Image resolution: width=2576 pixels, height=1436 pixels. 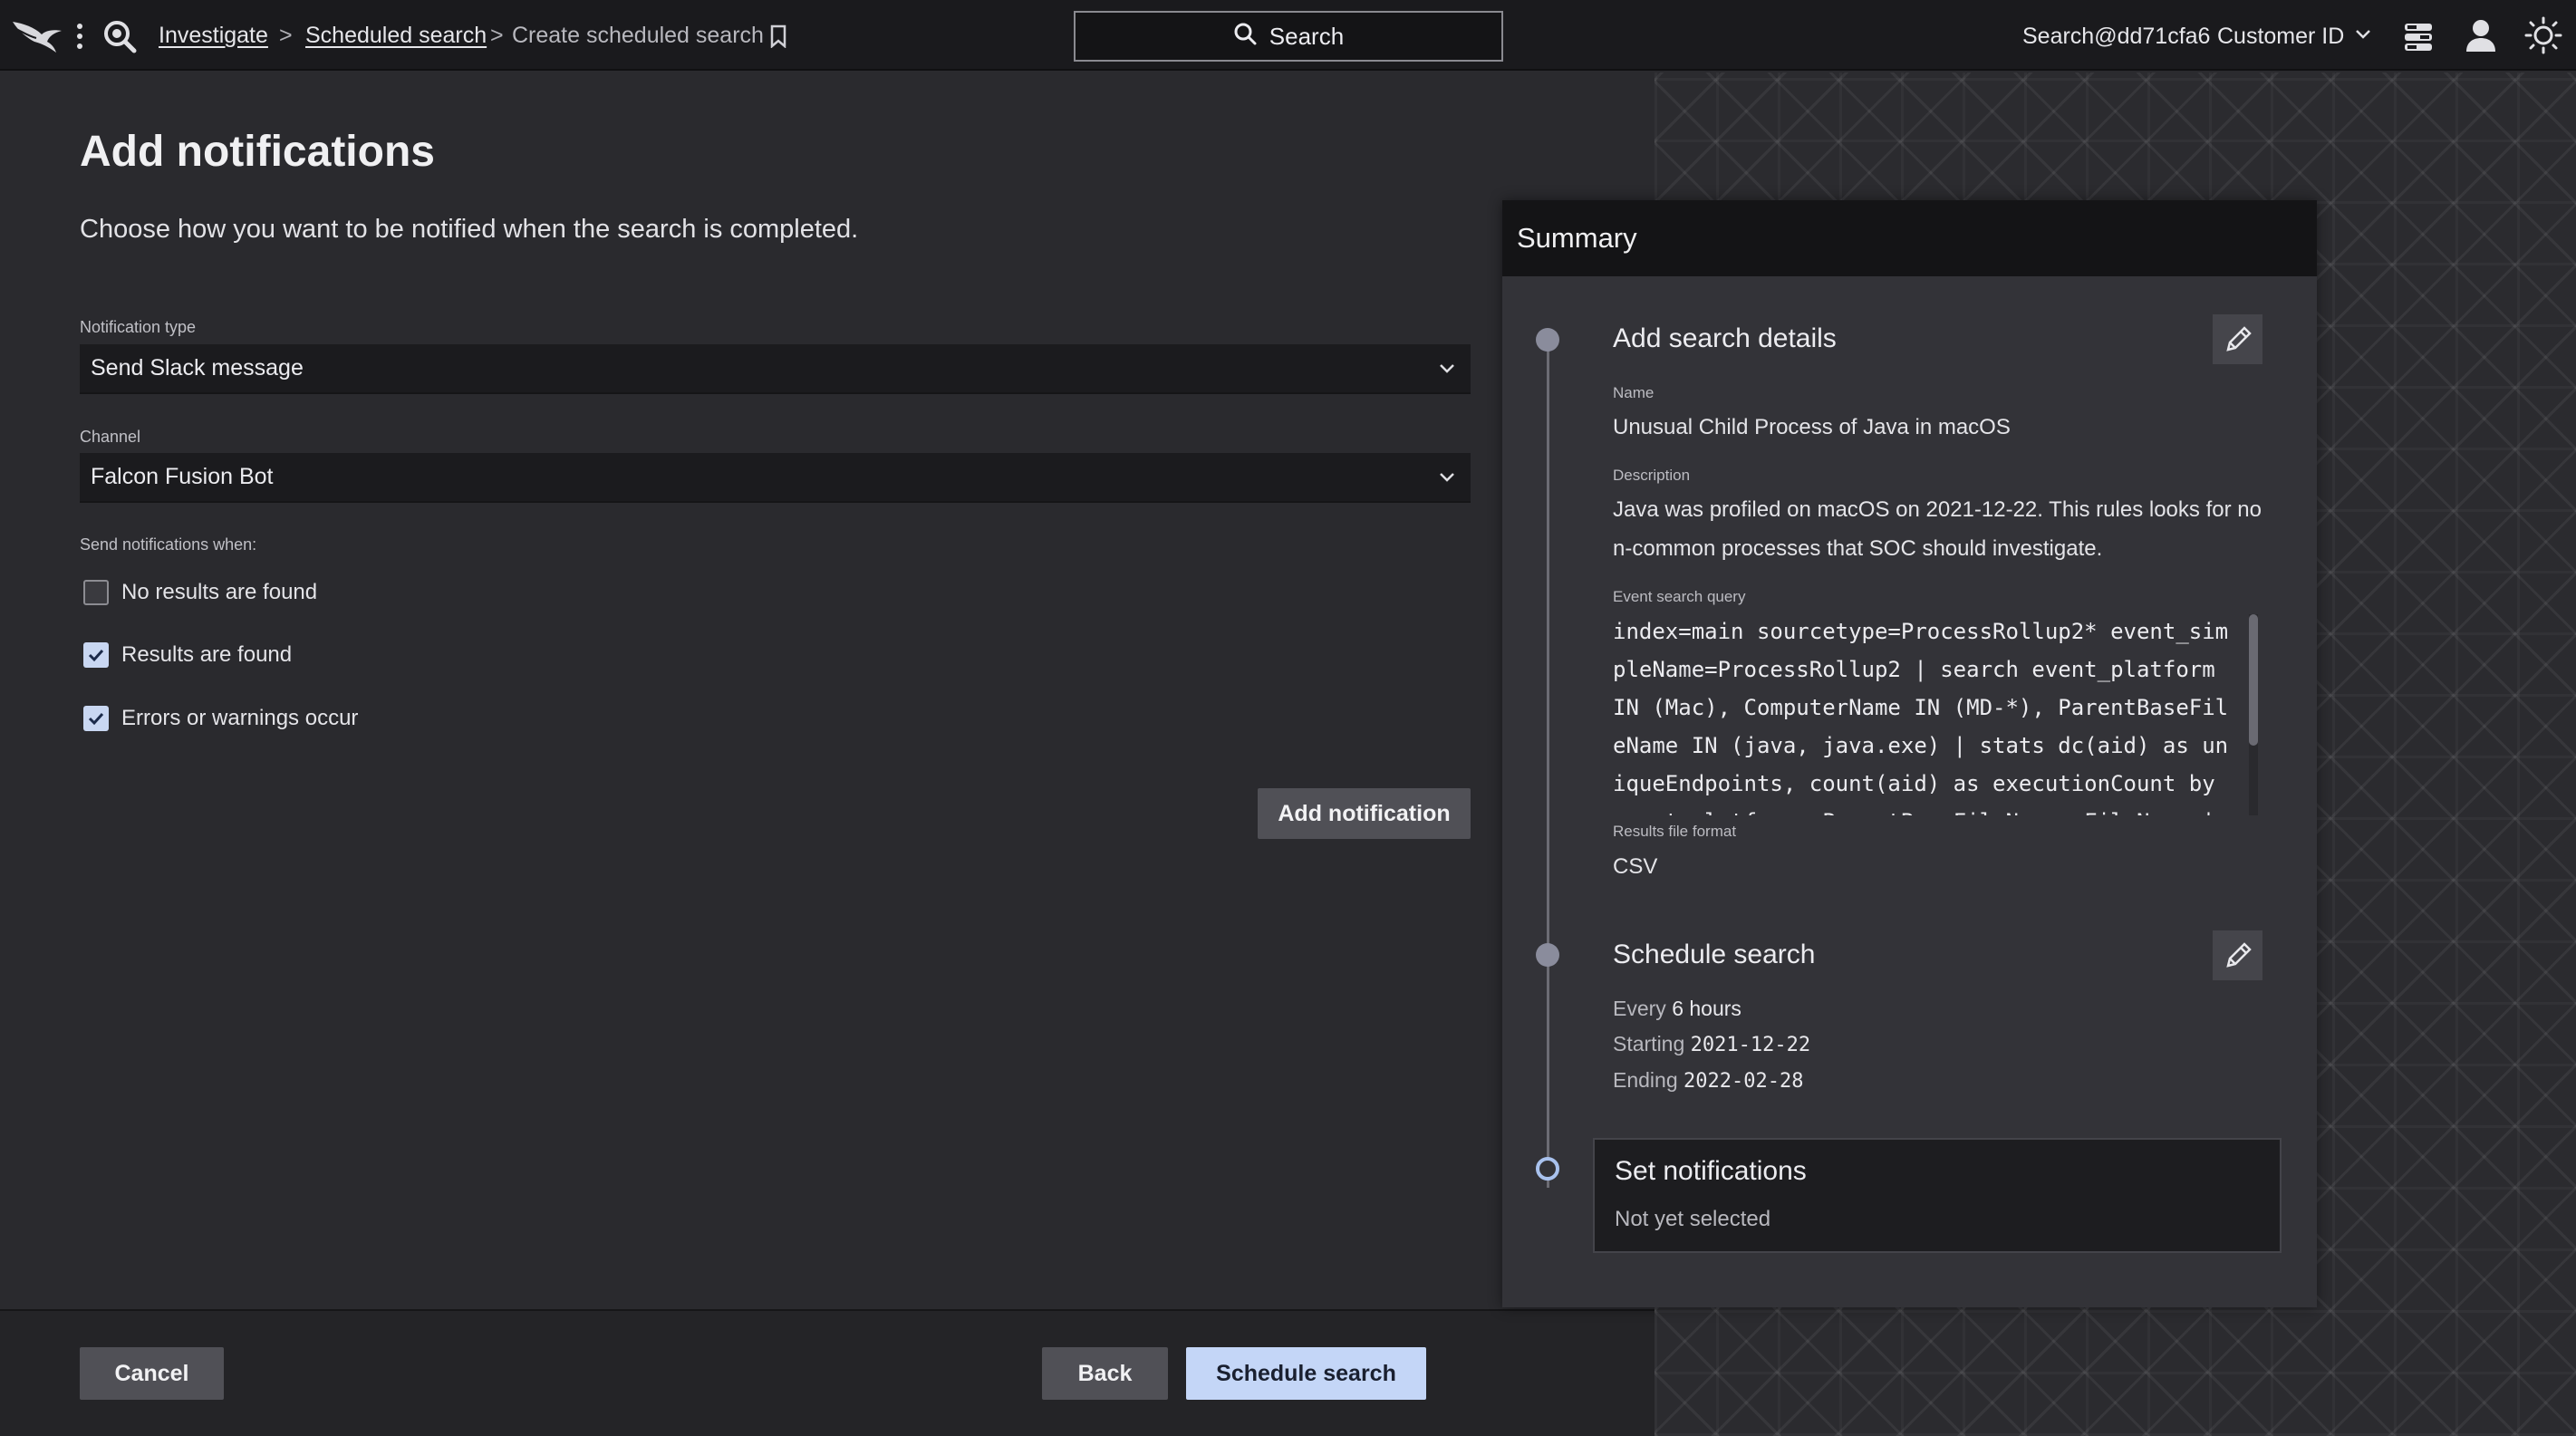 What do you see at coordinates (775, 478) in the screenshot?
I see `channel-select: Falcon Fusion Bot` at bounding box center [775, 478].